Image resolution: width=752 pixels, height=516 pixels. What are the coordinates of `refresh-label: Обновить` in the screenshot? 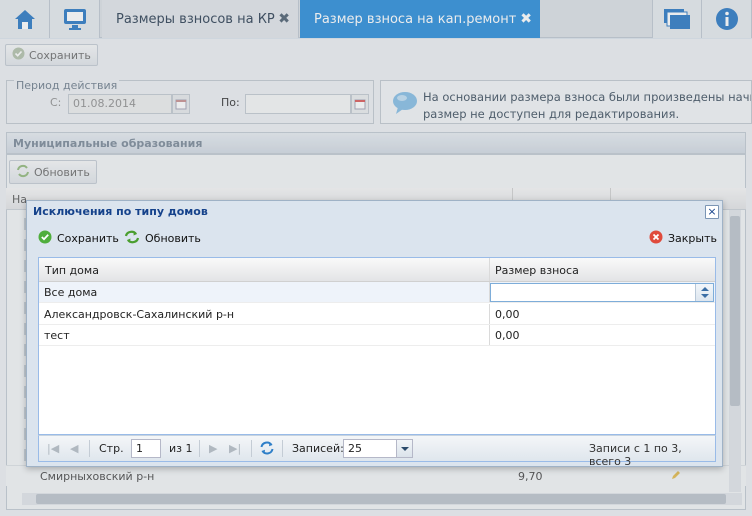 It's located at (173, 238).